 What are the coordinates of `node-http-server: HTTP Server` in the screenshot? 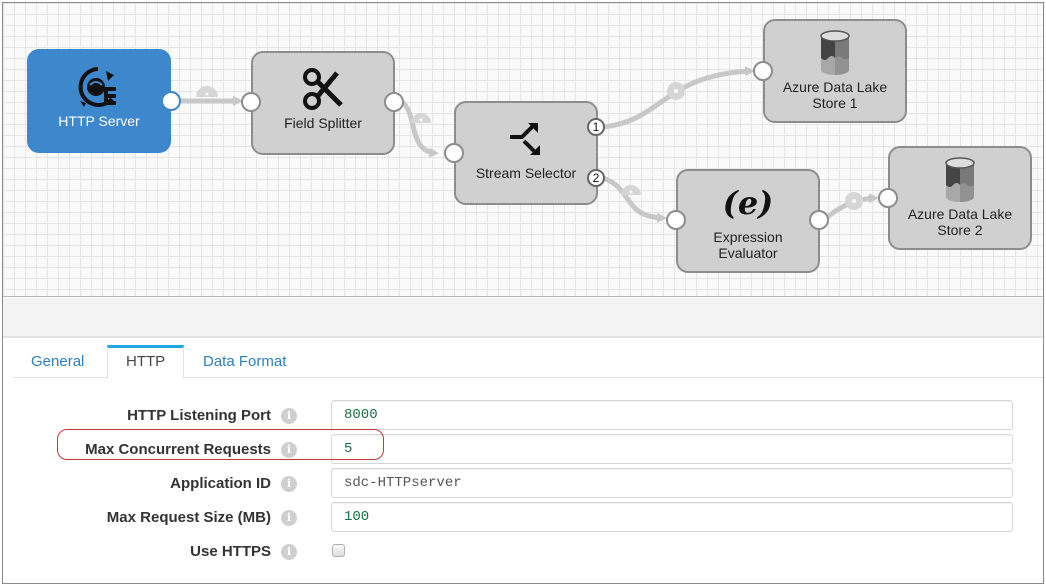 It's located at (99, 101).